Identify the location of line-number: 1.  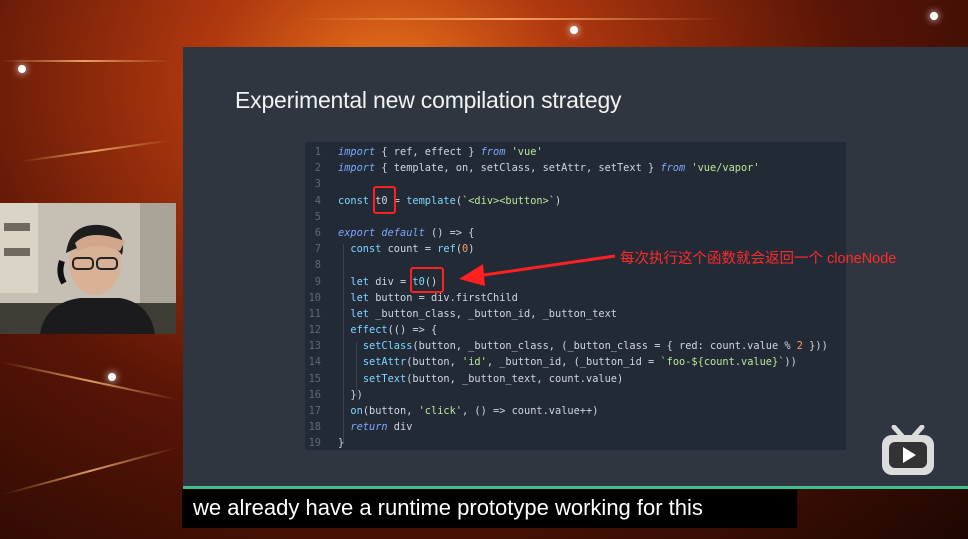
(317, 152).